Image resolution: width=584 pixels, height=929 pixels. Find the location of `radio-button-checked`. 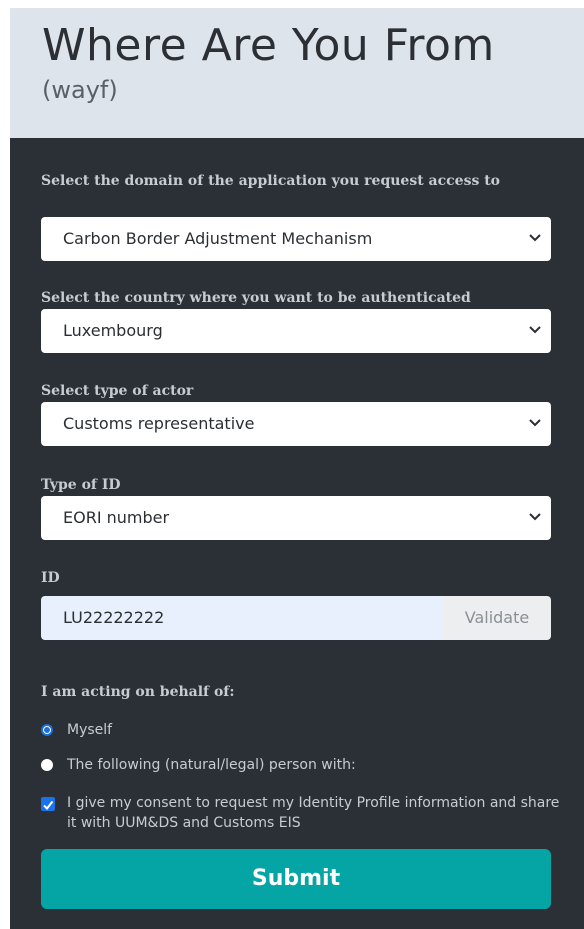

radio-button-checked is located at coordinates (47, 730).